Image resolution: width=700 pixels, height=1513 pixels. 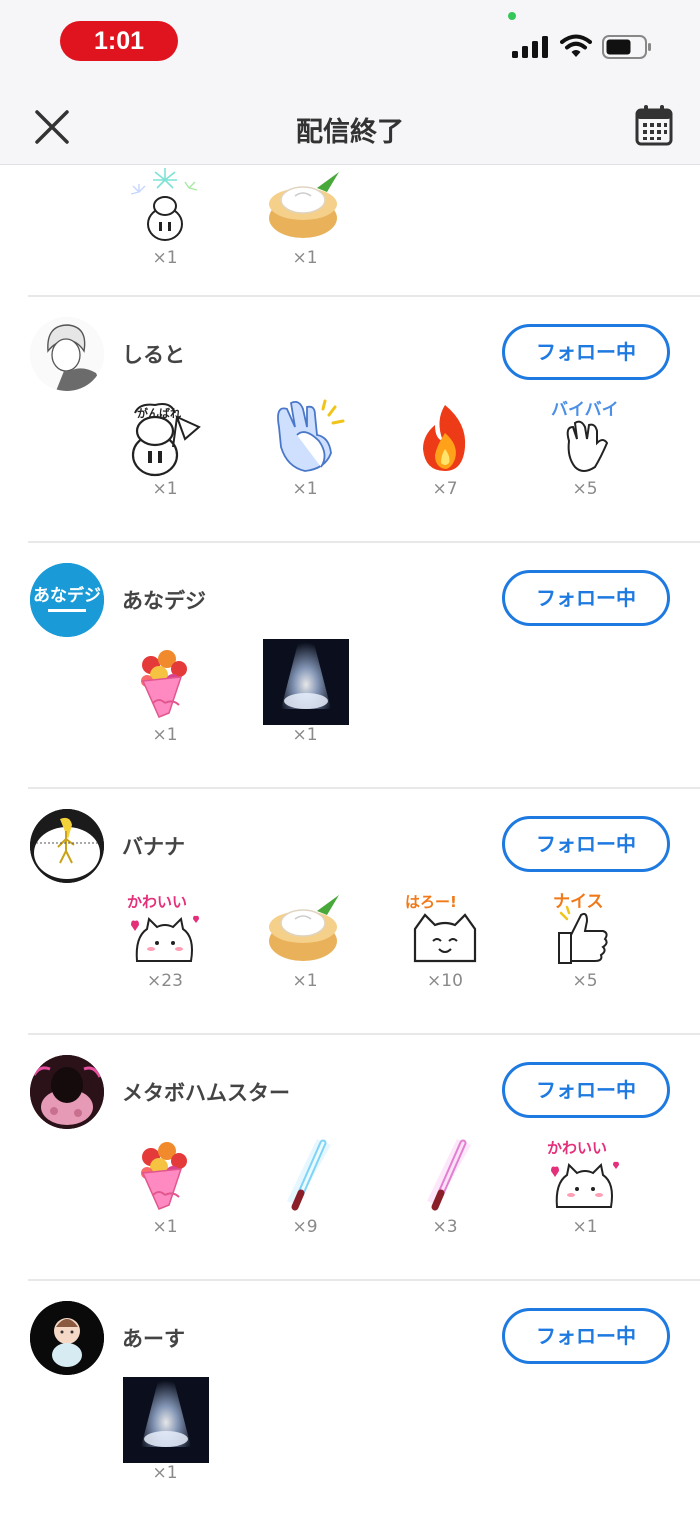 I want to click on svg-text: バイバイ, so click(x=585, y=410).